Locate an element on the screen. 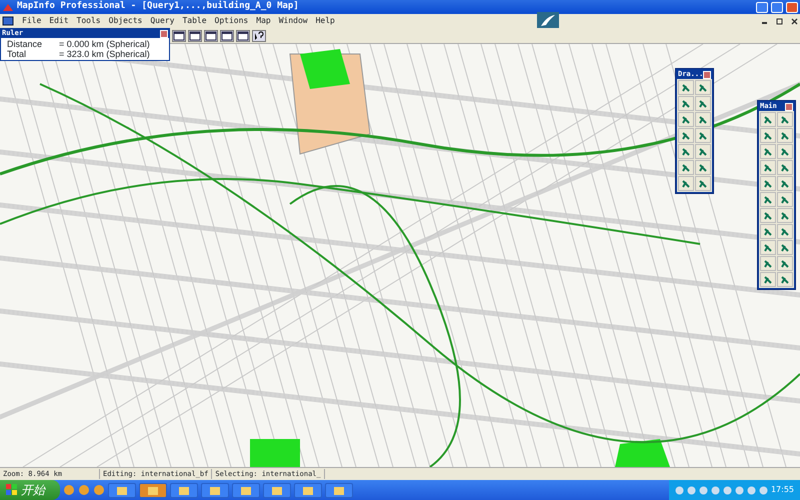 The height and width of the screenshot is (500, 800). help-icon is located at coordinates (259, 35).